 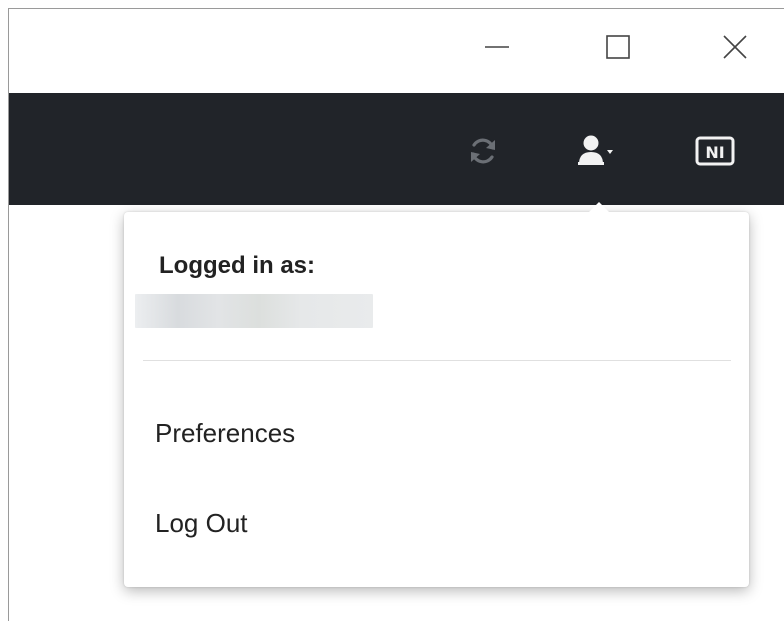 I want to click on log-out-menu-item: Log Out, so click(x=201, y=523).